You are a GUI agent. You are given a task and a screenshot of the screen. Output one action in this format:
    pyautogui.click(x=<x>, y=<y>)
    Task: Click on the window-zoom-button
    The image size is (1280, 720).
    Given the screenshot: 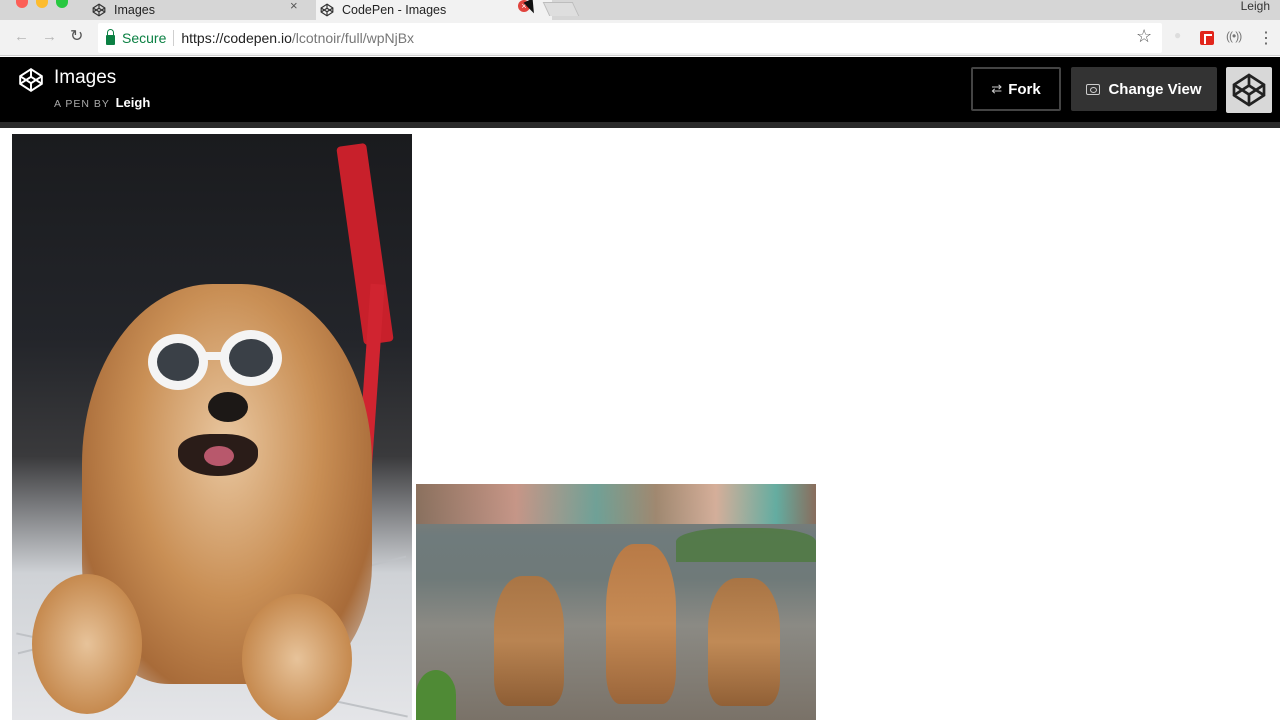 What is the action you would take?
    pyautogui.click(x=62, y=4)
    